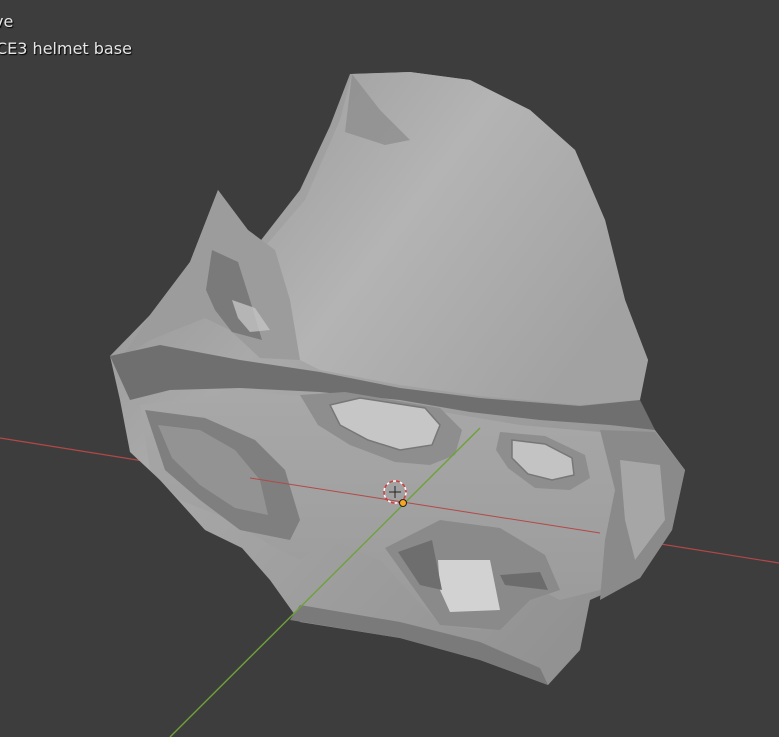 The image size is (779, 737). Describe the element at coordinates (469, 586) in the screenshot. I see `mouth-vent-inner` at that location.